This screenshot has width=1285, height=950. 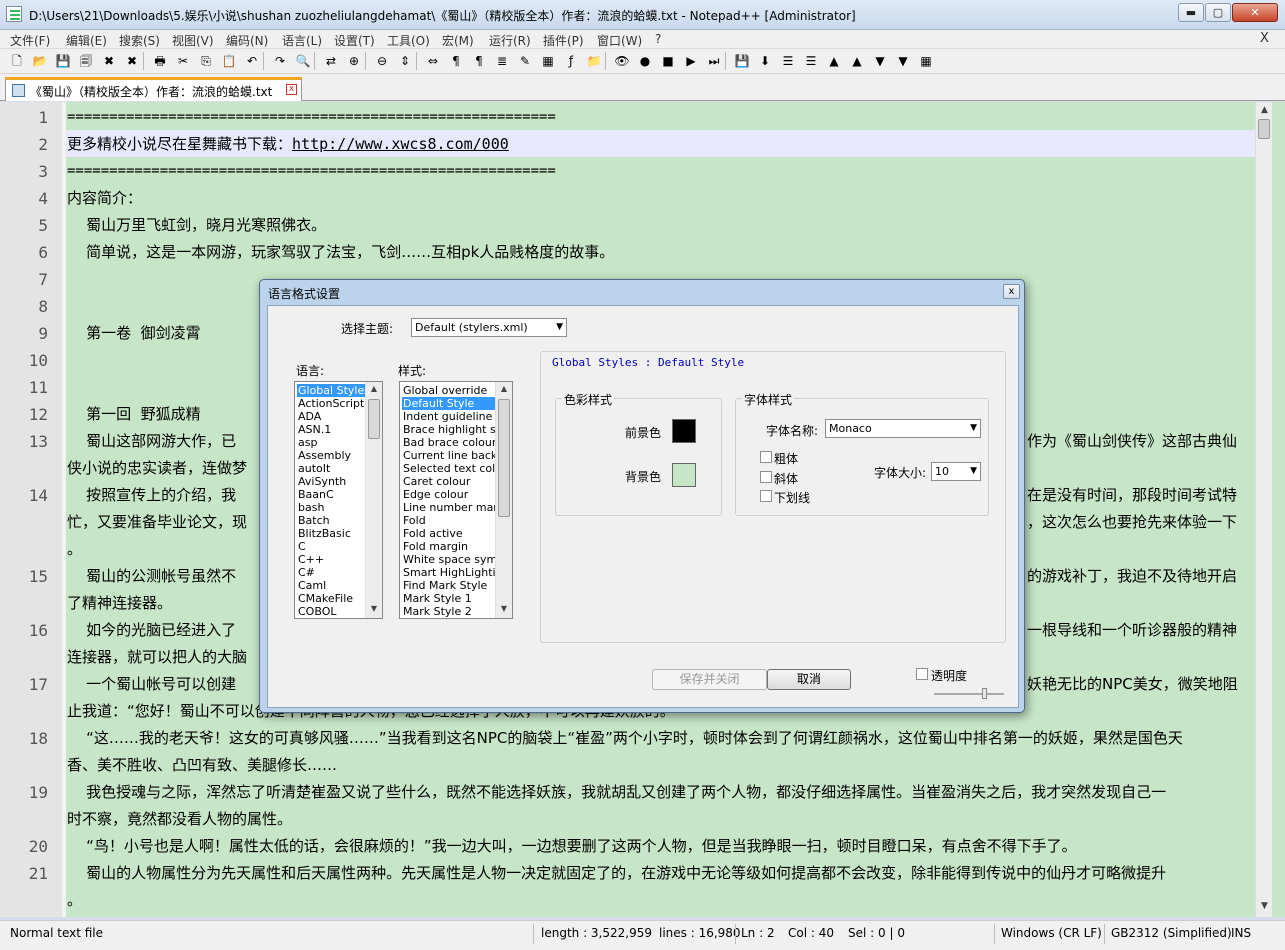 I want to click on dialog-close-button: x, so click(x=1011, y=291).